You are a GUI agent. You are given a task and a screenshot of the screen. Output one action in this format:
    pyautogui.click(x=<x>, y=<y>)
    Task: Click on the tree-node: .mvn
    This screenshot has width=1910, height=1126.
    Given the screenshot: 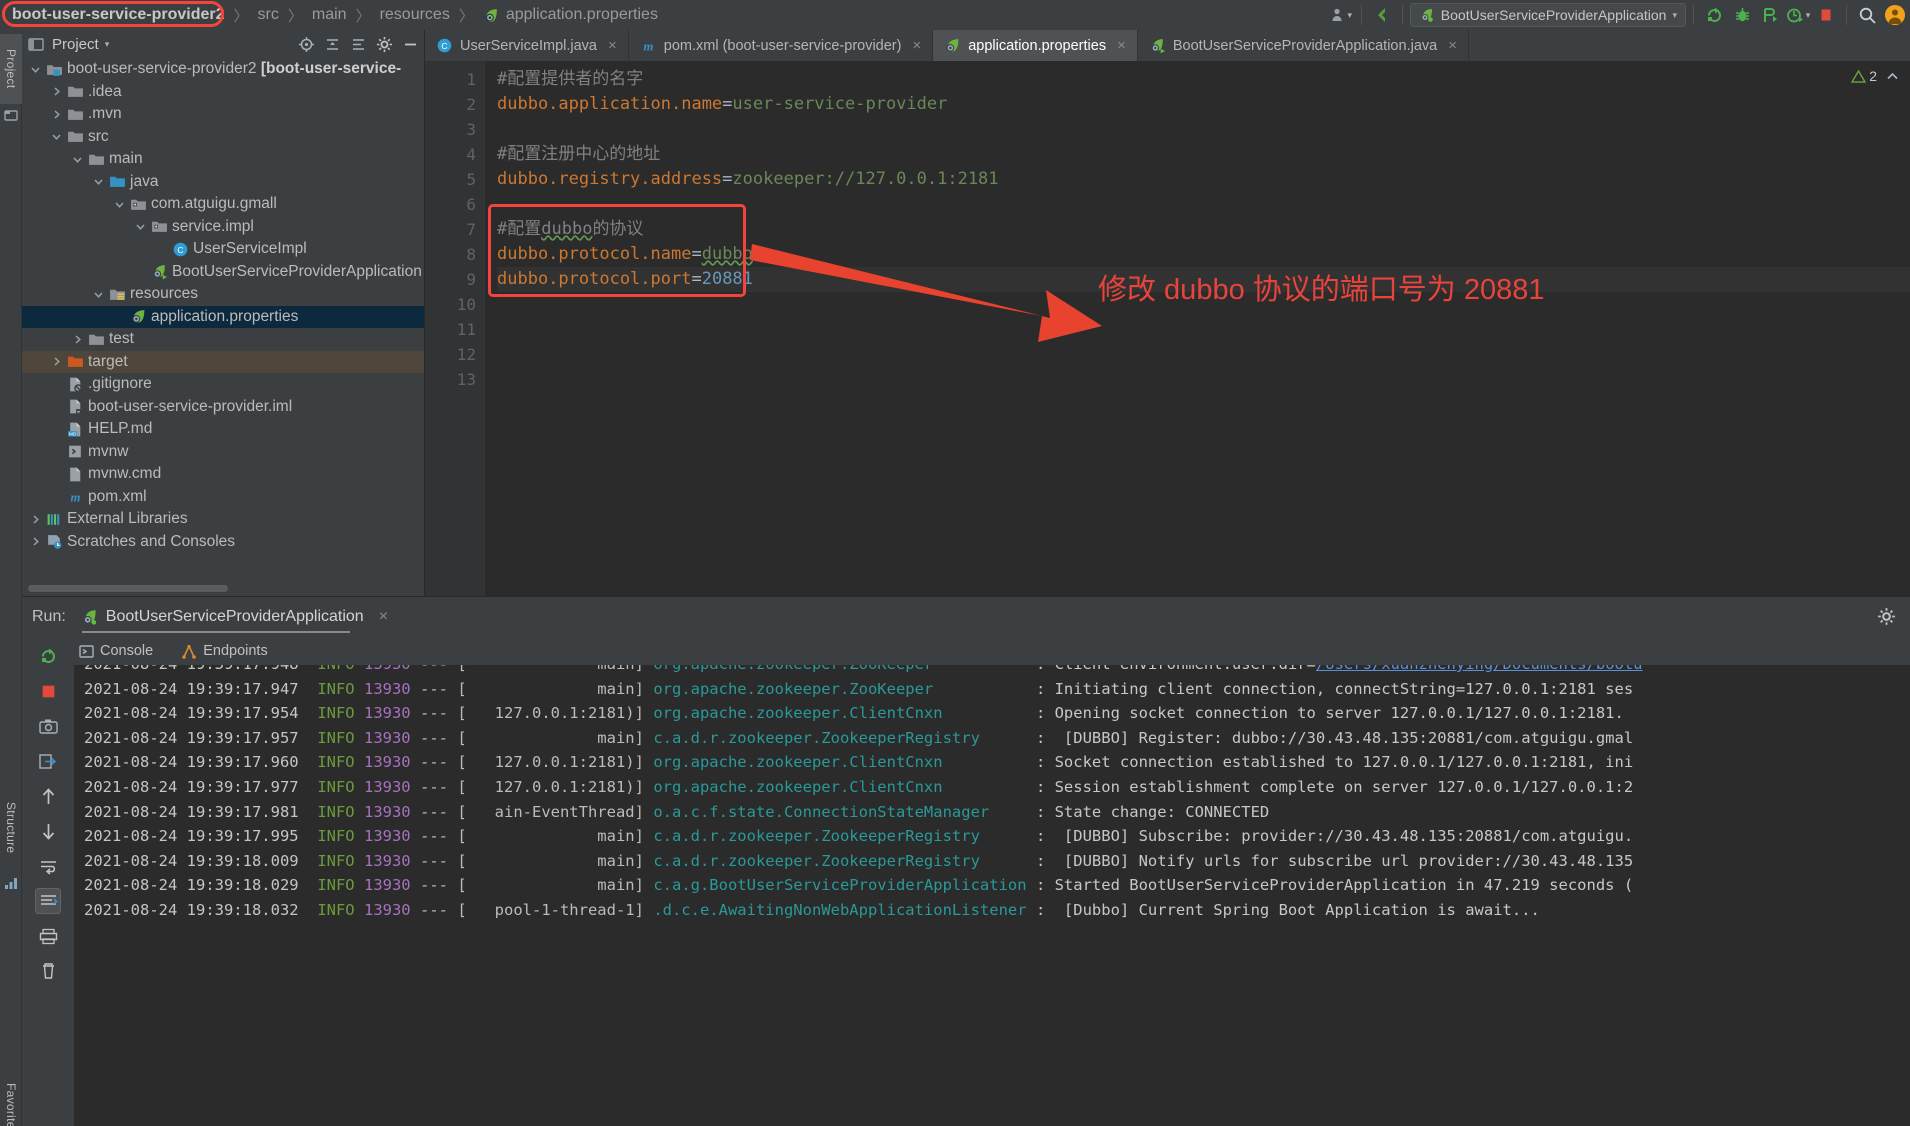 What is the action you would take?
    pyautogui.click(x=223, y=114)
    